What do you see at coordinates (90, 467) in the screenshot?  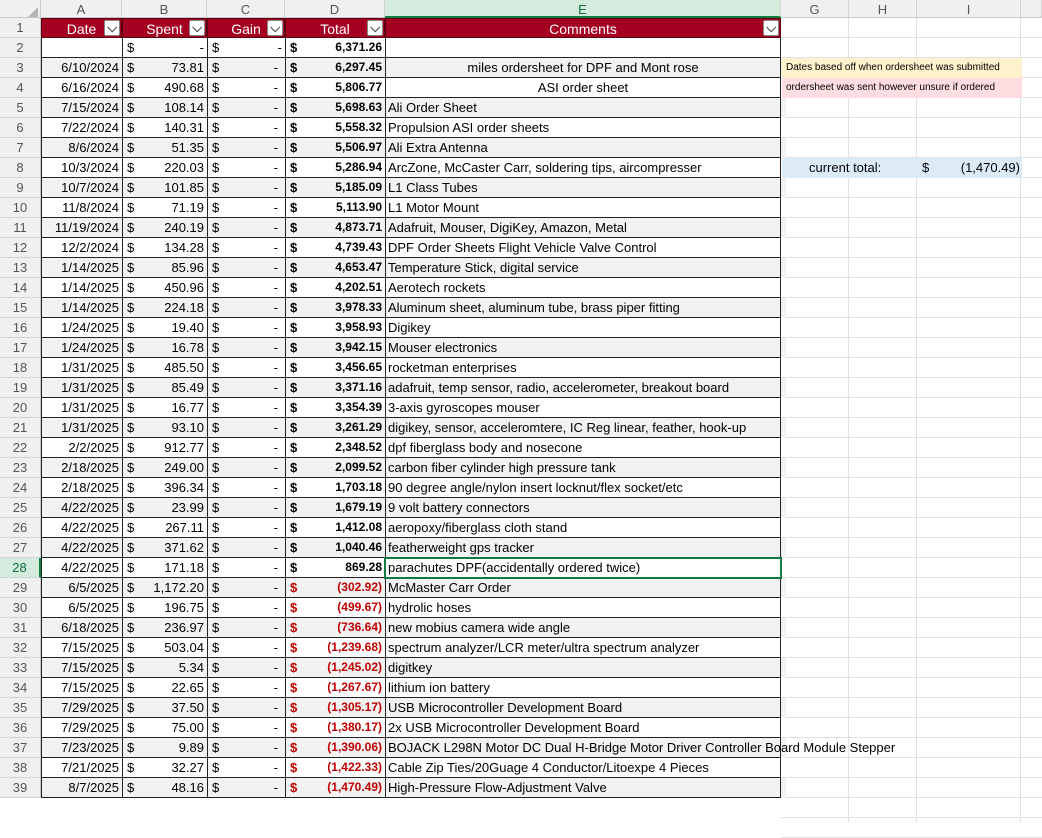 I see `row-23-date: 2/18/2025` at bounding box center [90, 467].